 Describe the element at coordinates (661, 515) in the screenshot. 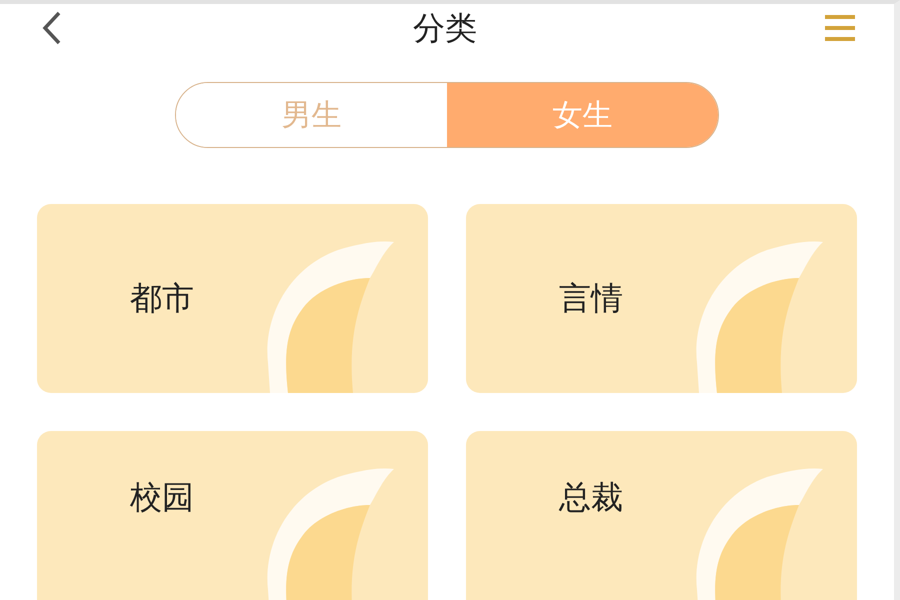

I see `category-card: 总裁` at that location.